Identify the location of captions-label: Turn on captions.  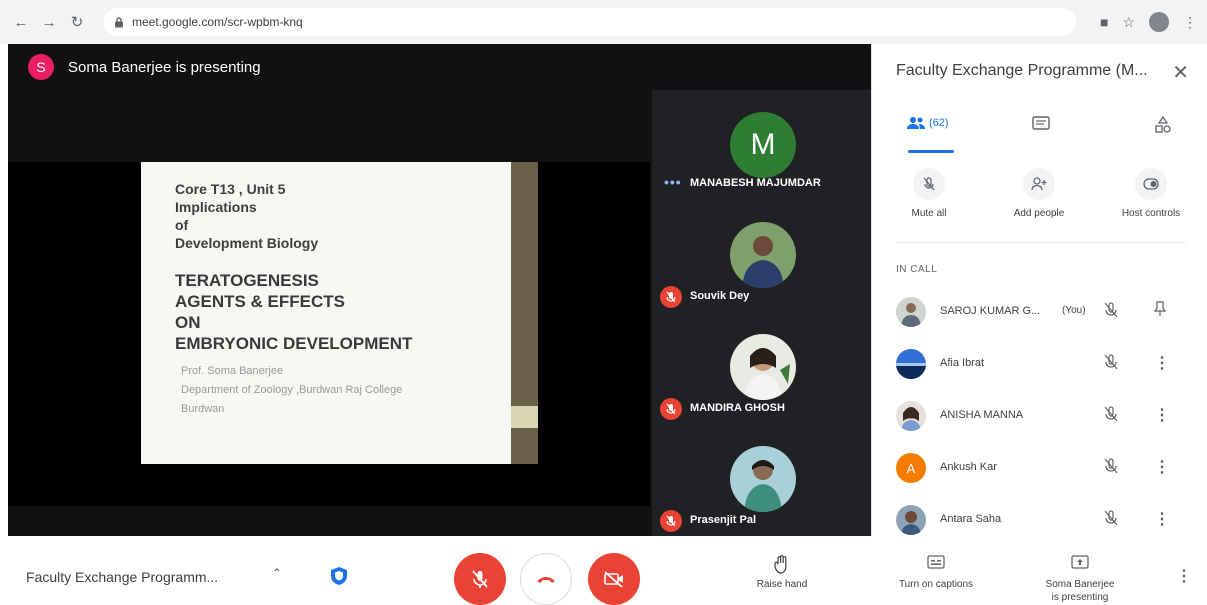
(936, 584).